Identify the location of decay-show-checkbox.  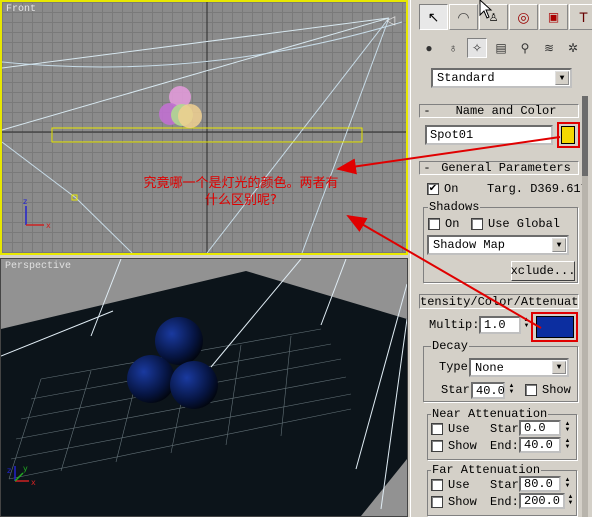
(531, 390).